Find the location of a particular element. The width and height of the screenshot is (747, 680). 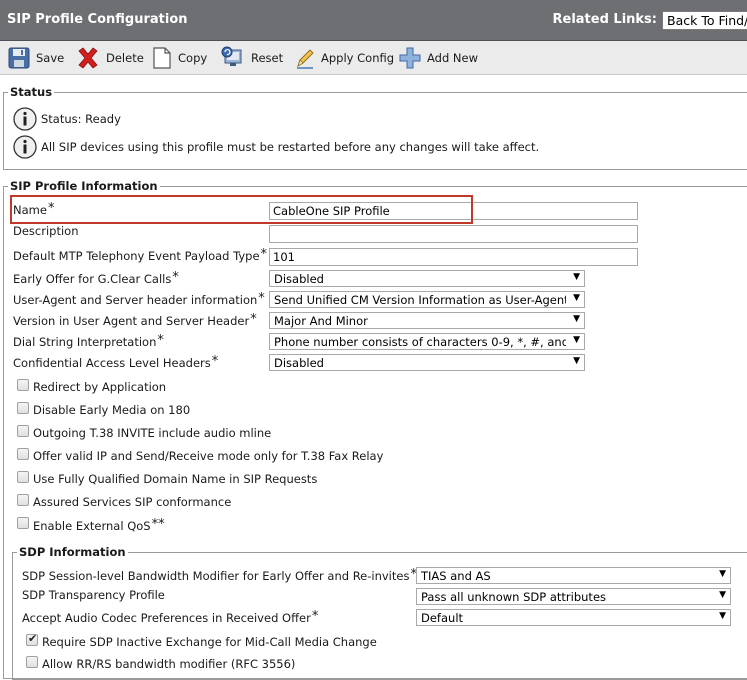

redirect-by-application-label: Redirect by Application is located at coordinates (100, 387).